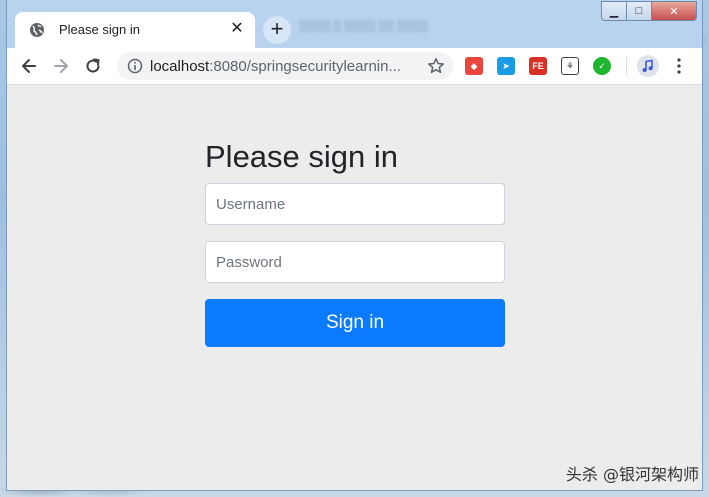 This screenshot has width=709, height=497. What do you see at coordinates (506, 66) in the screenshot?
I see `paper-plane-extension-icon: ➤` at bounding box center [506, 66].